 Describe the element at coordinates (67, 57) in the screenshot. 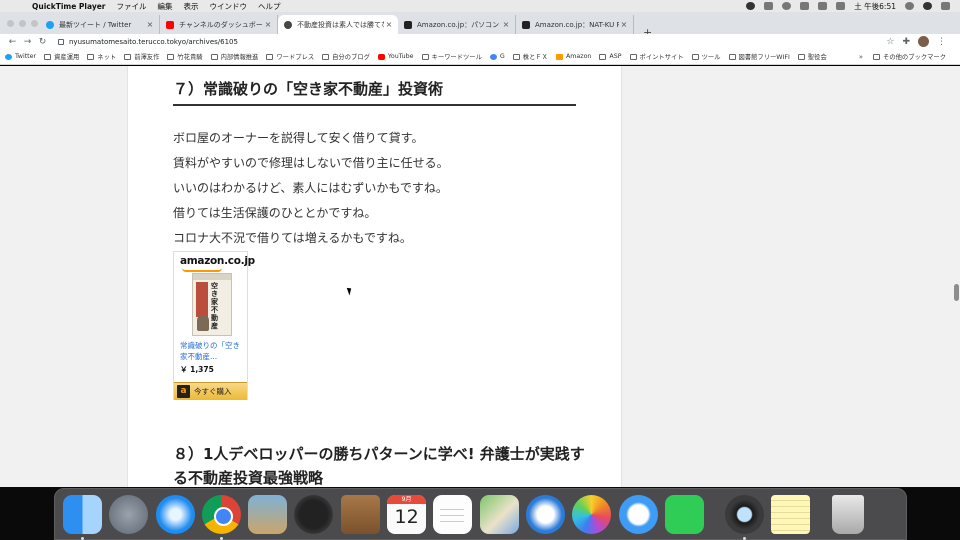

I see `bookmark-label: 資産運用` at that location.